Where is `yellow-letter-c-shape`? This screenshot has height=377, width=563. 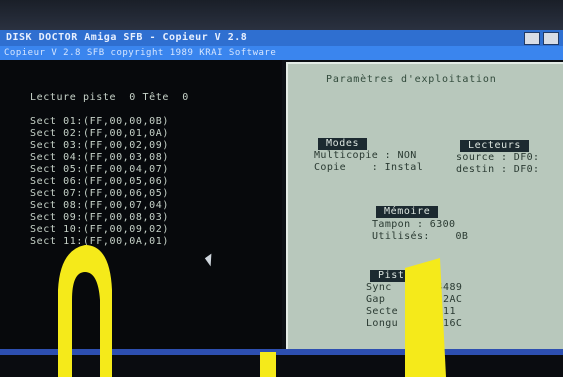
yellow-letter-c-shape is located at coordinates (85, 311).